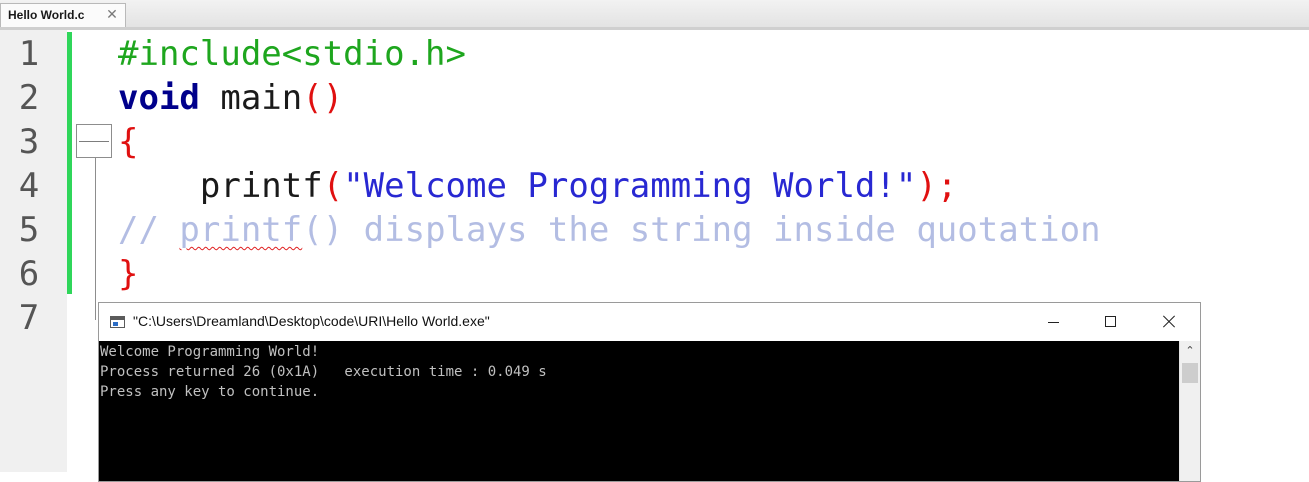  I want to click on line-number: 5, so click(29, 230).